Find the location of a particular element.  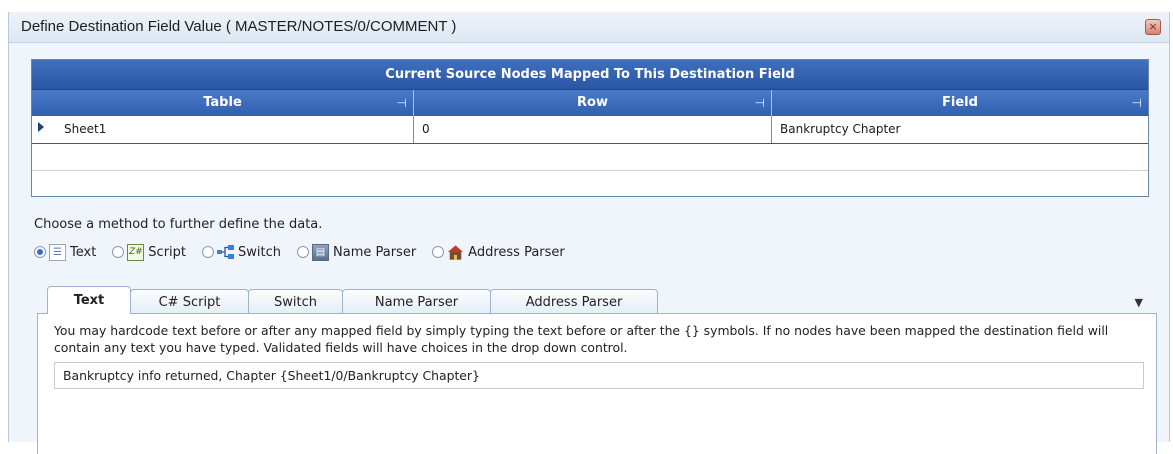

table-row: Sheet1 0 Bankruptcy Chapter is located at coordinates (590, 130).